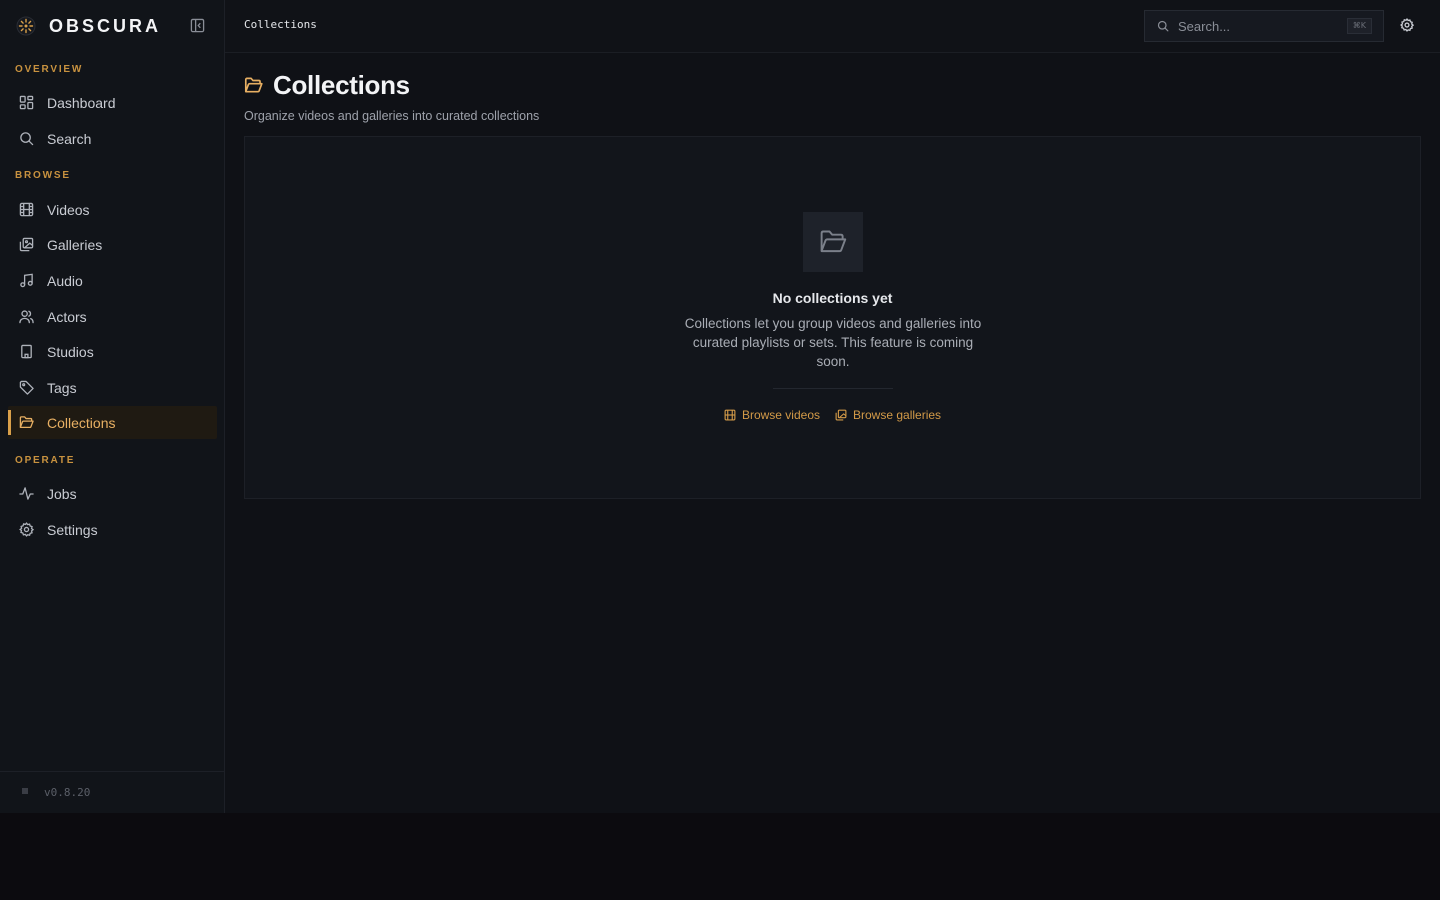 The image size is (1440, 900). I want to click on building-icon, so click(26, 352).